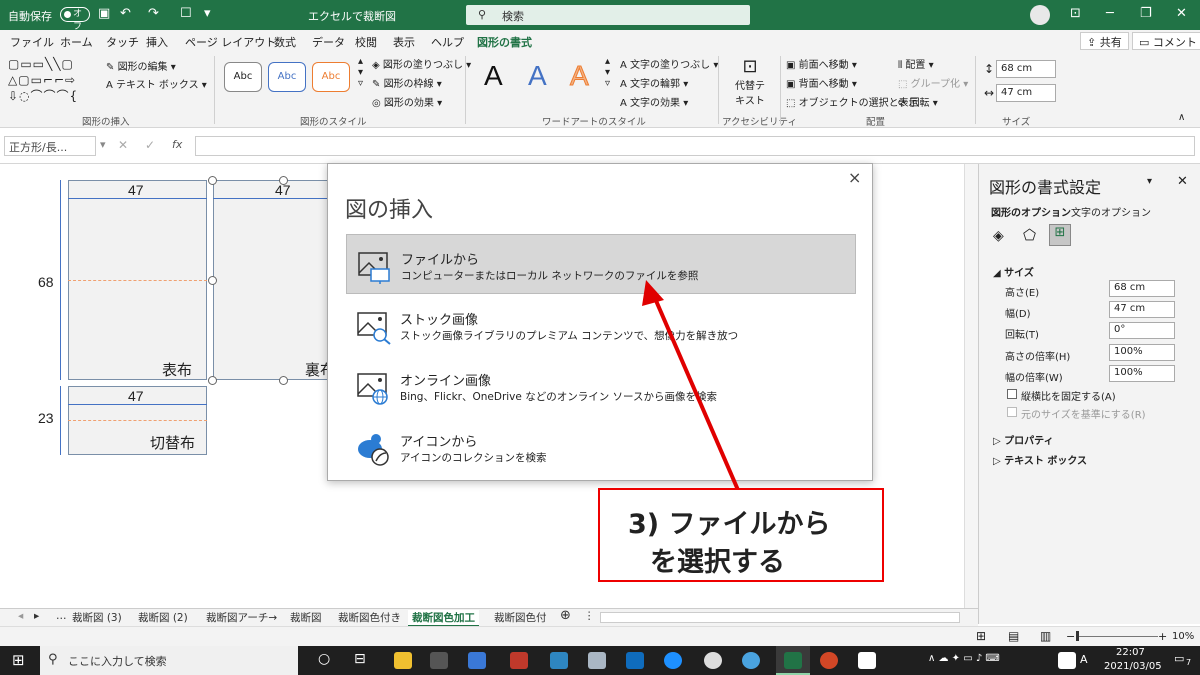 The width and height of the screenshot is (1200, 675). I want to click on menu-view: 表示, so click(404, 42).